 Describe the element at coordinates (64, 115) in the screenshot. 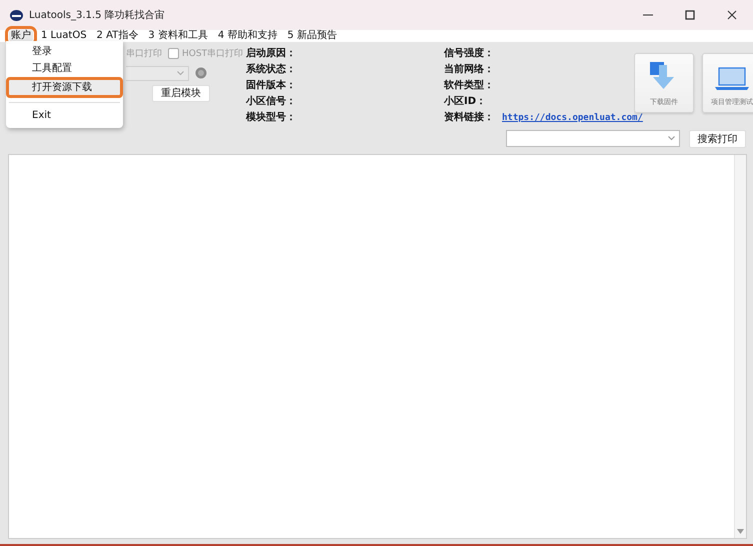

I see `menu-item: Exit` at that location.